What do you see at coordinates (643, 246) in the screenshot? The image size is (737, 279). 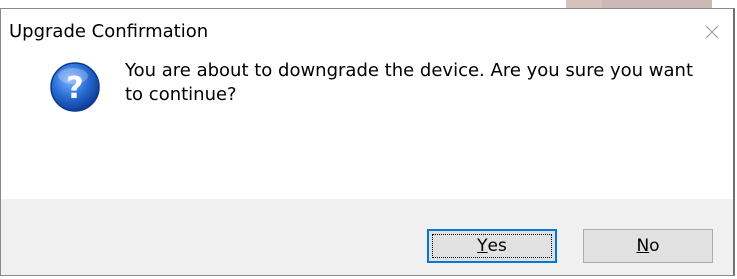 I see `no-mnemonic: N` at bounding box center [643, 246].